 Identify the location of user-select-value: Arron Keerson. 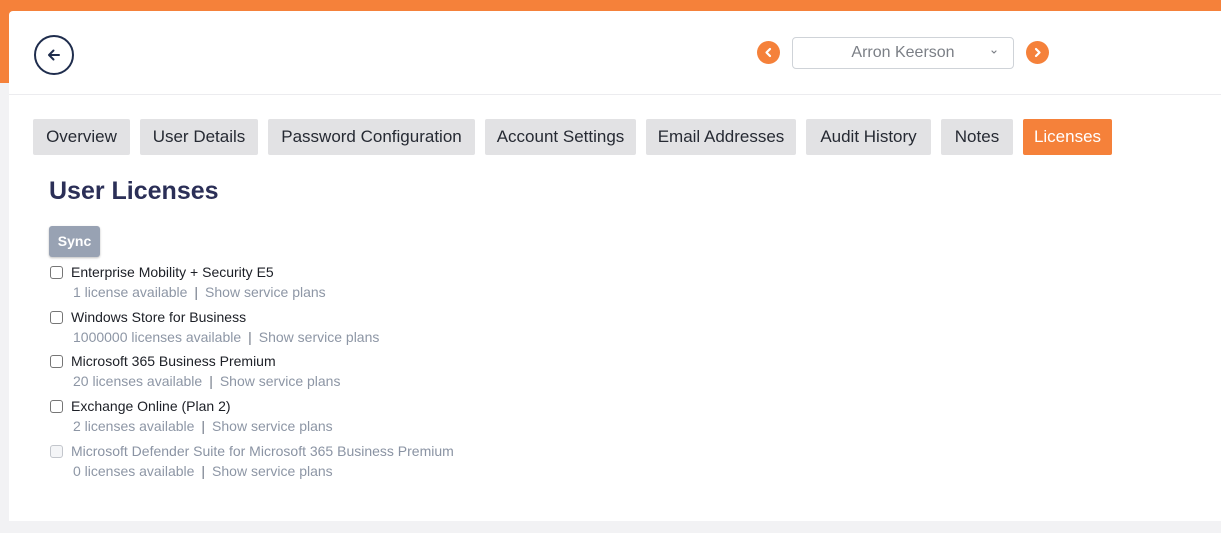
(903, 52).